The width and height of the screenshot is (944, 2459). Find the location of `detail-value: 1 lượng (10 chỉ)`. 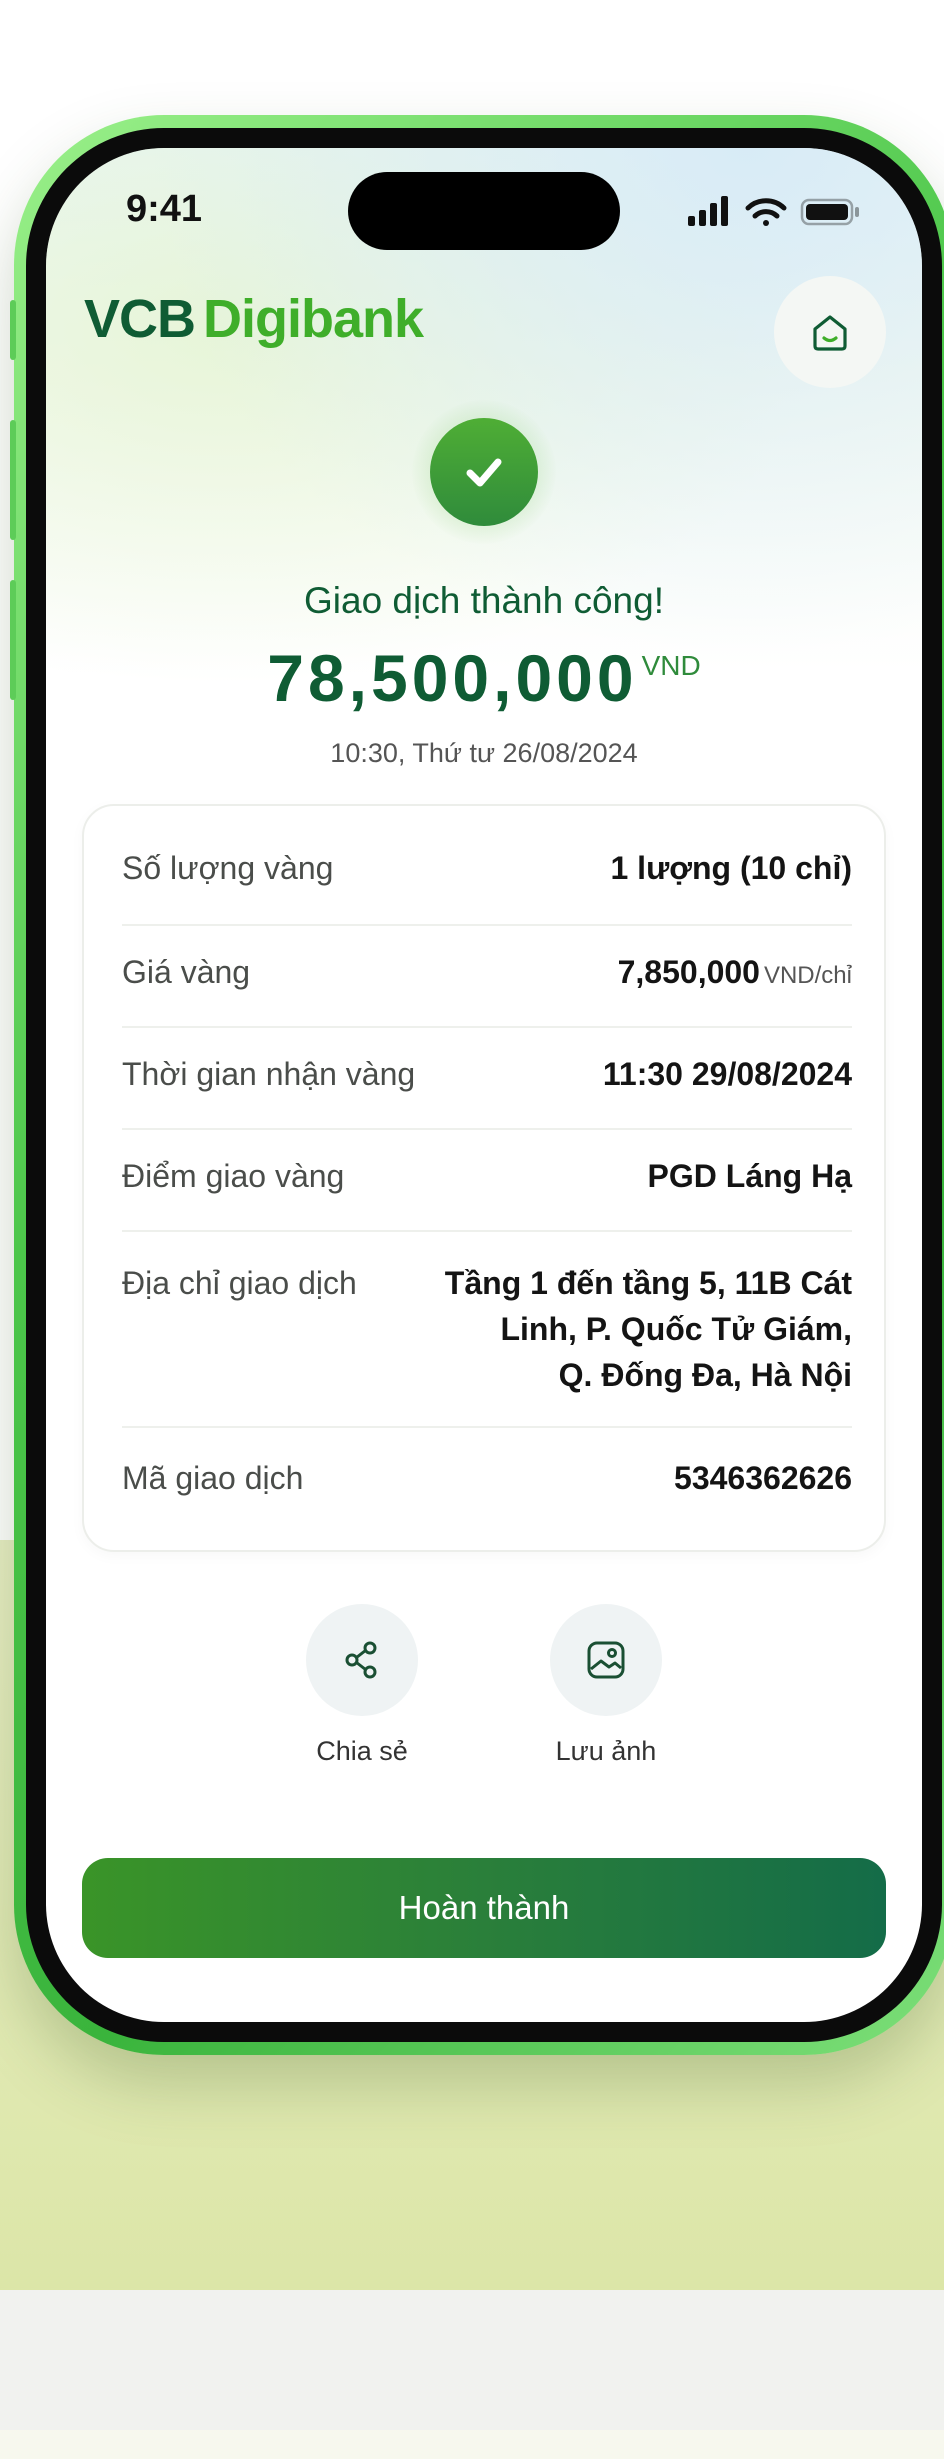

detail-value: 1 lượng (10 chỉ) is located at coordinates (731, 868).